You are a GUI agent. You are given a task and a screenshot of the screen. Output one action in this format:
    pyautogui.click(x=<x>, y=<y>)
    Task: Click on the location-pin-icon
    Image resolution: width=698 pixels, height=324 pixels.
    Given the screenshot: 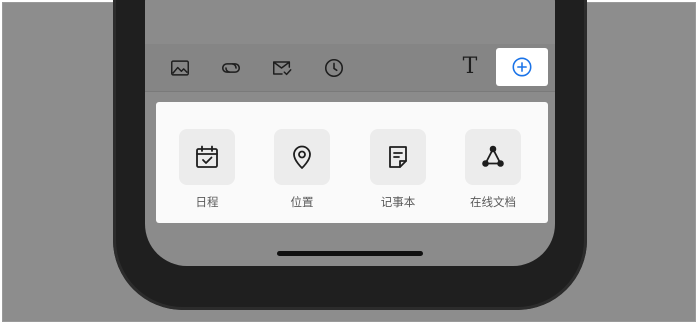 What is the action you would take?
    pyautogui.click(x=302, y=157)
    